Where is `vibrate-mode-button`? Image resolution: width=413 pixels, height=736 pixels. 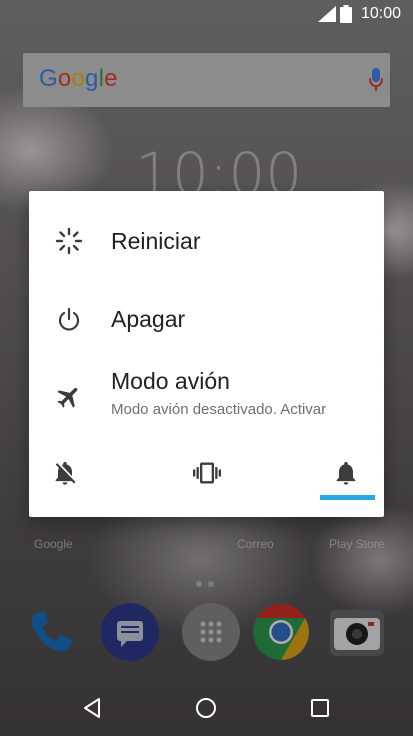 vibrate-mode-button is located at coordinates (207, 471).